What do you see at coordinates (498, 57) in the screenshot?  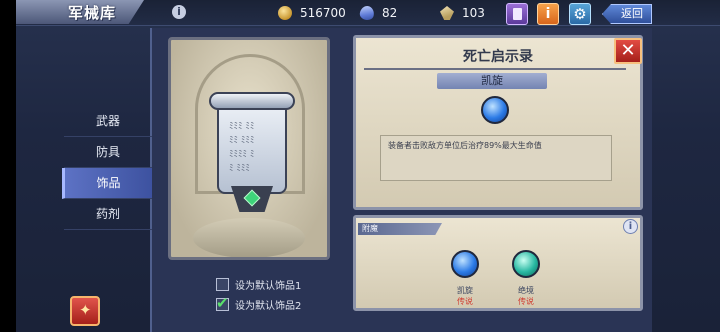 I see `item-name: 死亡启示录` at bounding box center [498, 57].